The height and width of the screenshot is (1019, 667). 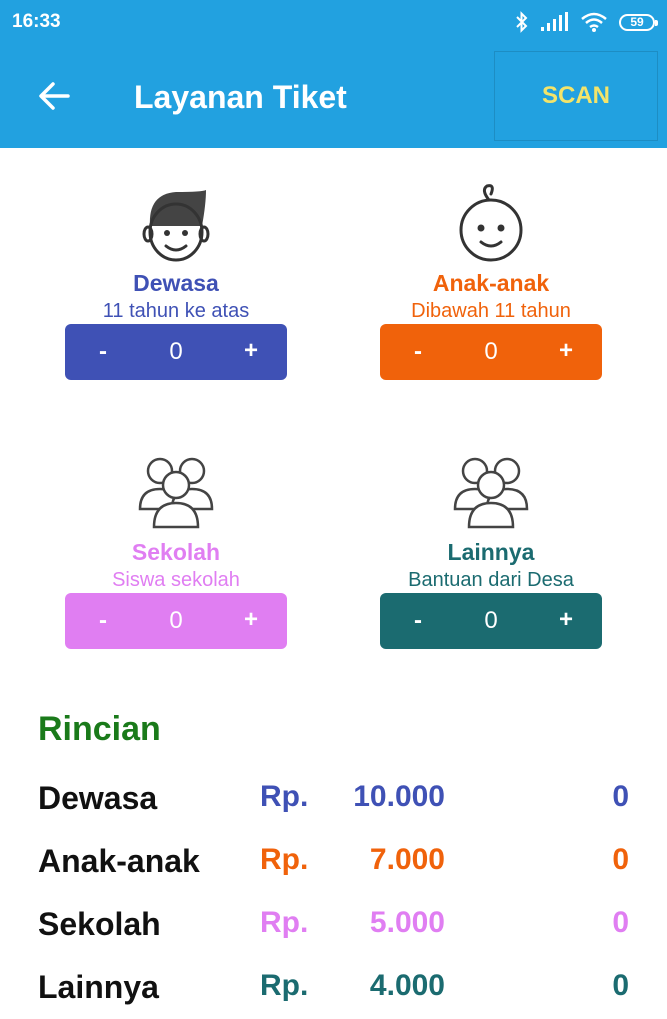 What do you see at coordinates (98, 987) in the screenshot?
I see `rincian-label: Lainnya` at bounding box center [98, 987].